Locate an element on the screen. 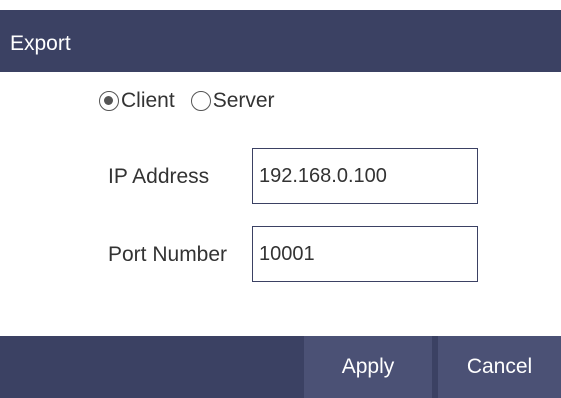 This screenshot has height=398, width=561. server-radio-icon is located at coordinates (200, 101).